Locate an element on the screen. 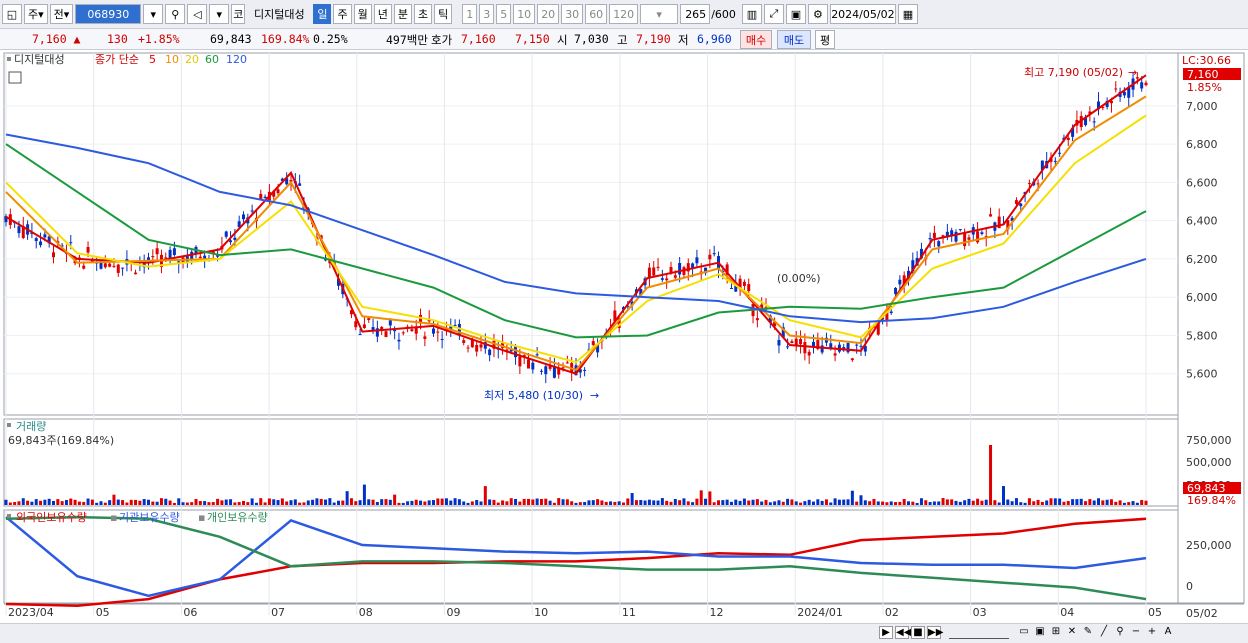 This screenshot has width=1248, height=643. nav-controls: ▶ ◀◀ ■ ▶▶ ▭ ▣ ⊞ ✕ ✎ ╱ ⚲ − + A is located at coordinates (1027, 632).